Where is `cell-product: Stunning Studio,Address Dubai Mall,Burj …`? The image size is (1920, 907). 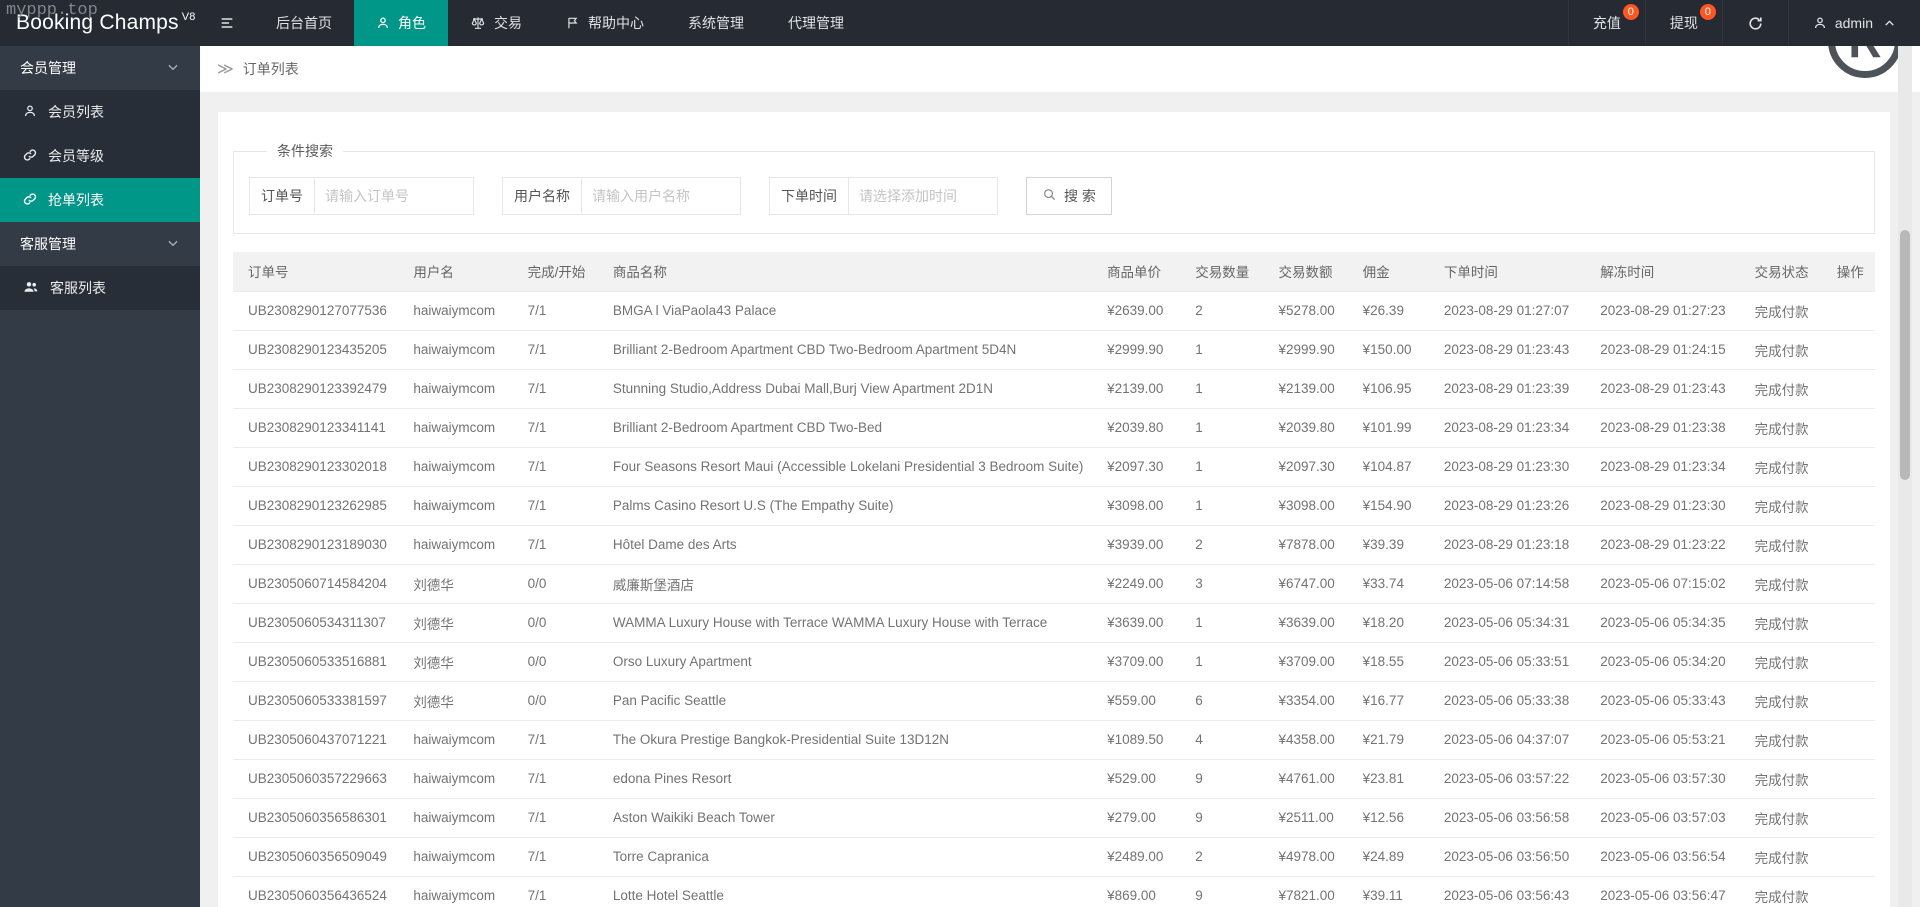
cell-product: Stunning Studio,Address Dubai Mall,Burj … is located at coordinates (845, 388).